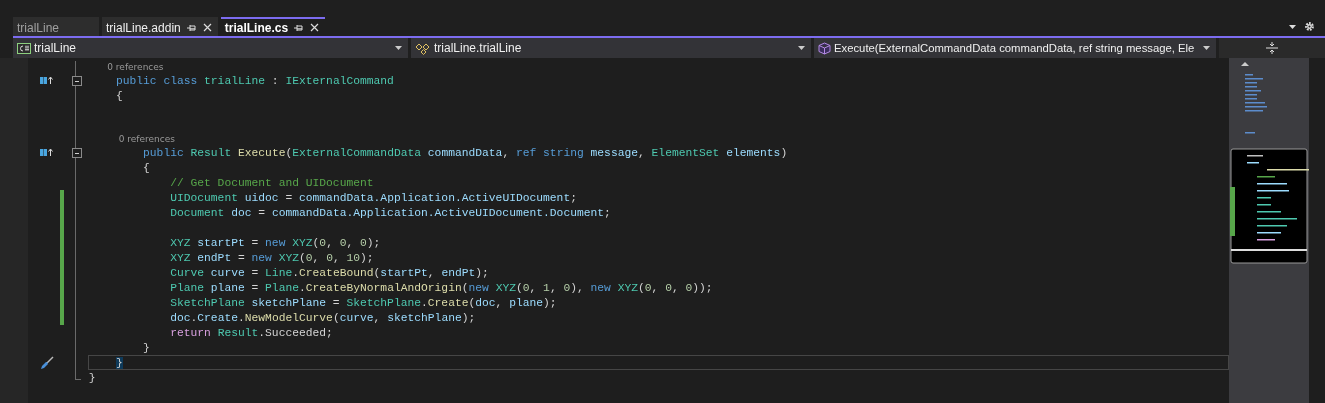  Describe the element at coordinates (465, 152) in the screenshot. I see `code-line: public Result Execute(ExternalCommandData commandData, ref string message, ElementSet elements)` at that location.